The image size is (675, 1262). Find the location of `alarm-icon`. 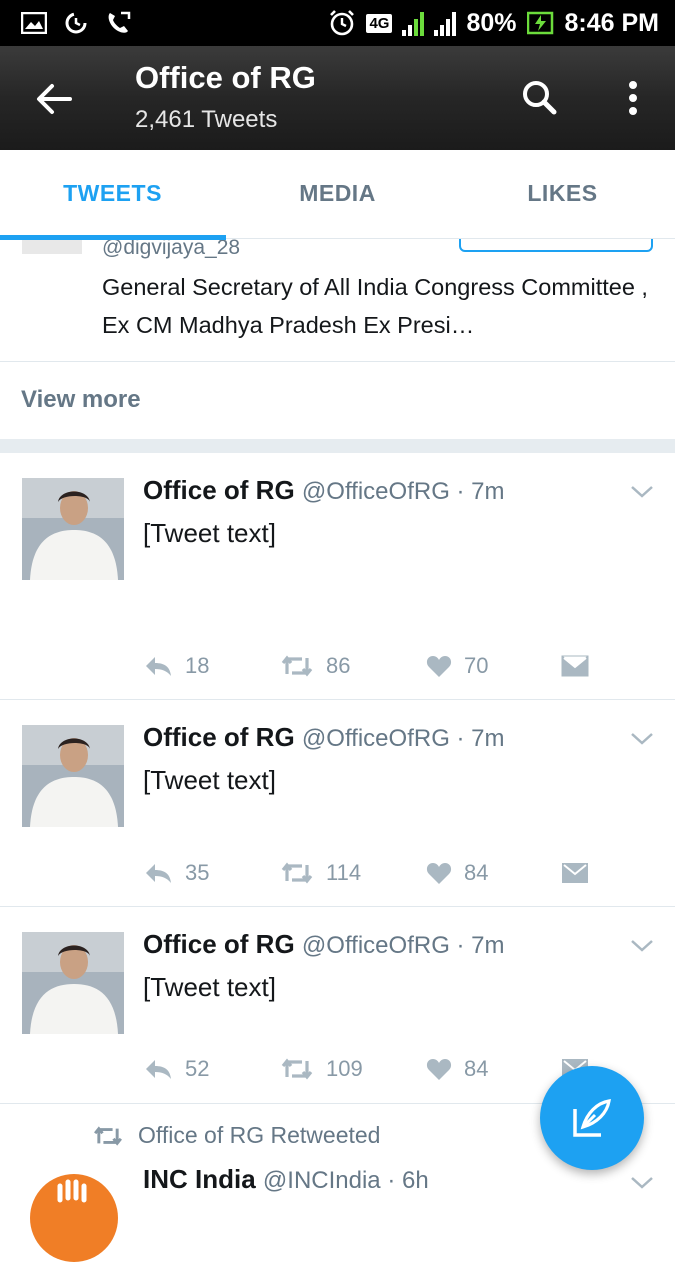

alarm-icon is located at coordinates (342, 23).